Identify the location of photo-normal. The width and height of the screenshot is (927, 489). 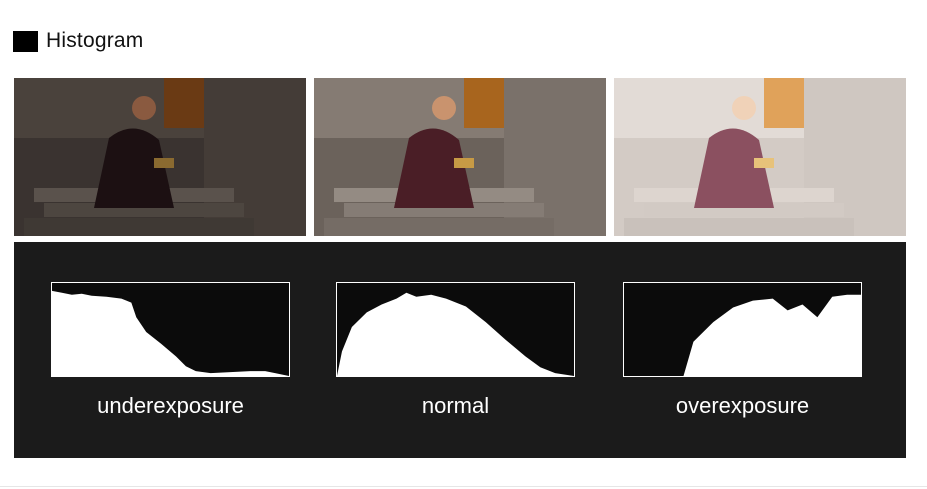
(460, 157).